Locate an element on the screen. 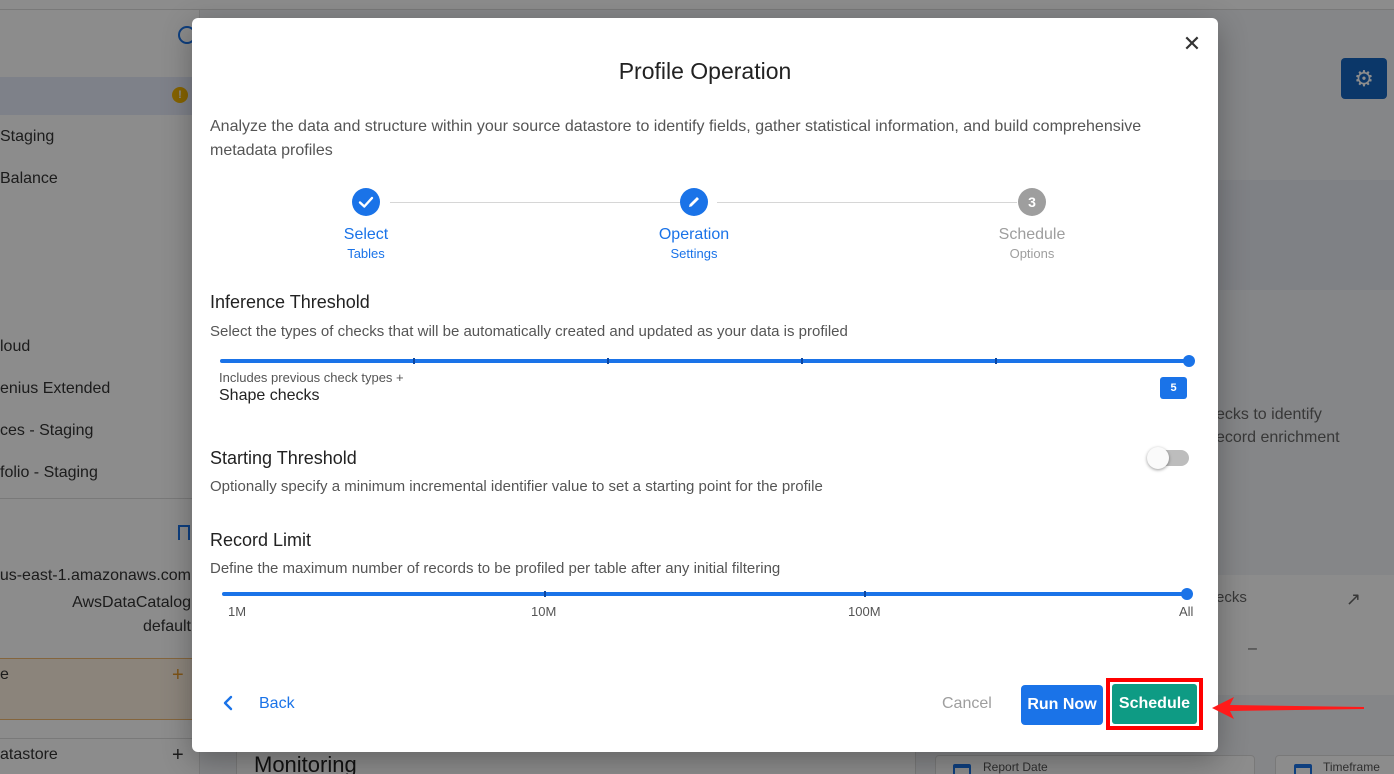 The height and width of the screenshot is (774, 1394). record-limit-title: Record Limit is located at coordinates (261, 540).